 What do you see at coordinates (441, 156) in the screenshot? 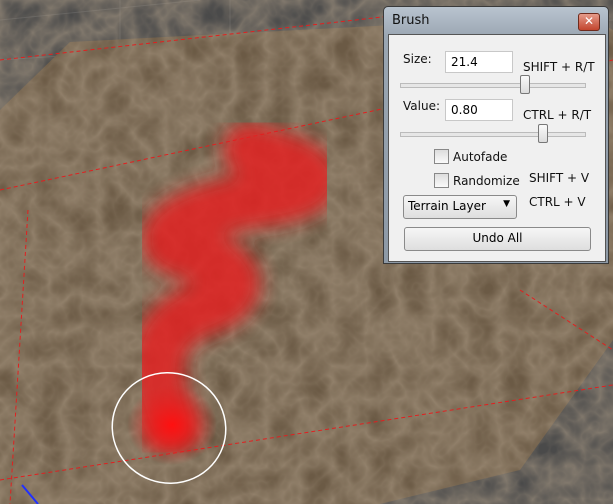
I see `autofade-checkbox` at bounding box center [441, 156].